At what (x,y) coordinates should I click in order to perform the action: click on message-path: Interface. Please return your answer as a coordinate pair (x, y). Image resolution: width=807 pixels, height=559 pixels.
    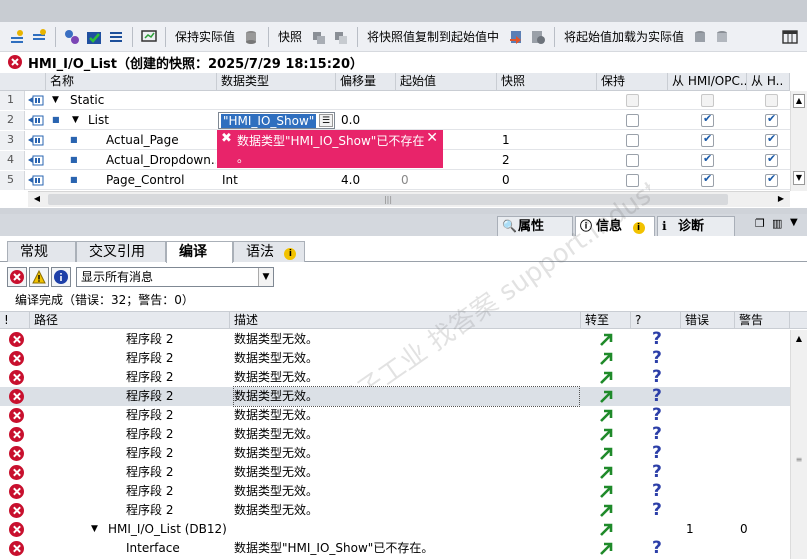
    Looking at the image, I should click on (153, 548).